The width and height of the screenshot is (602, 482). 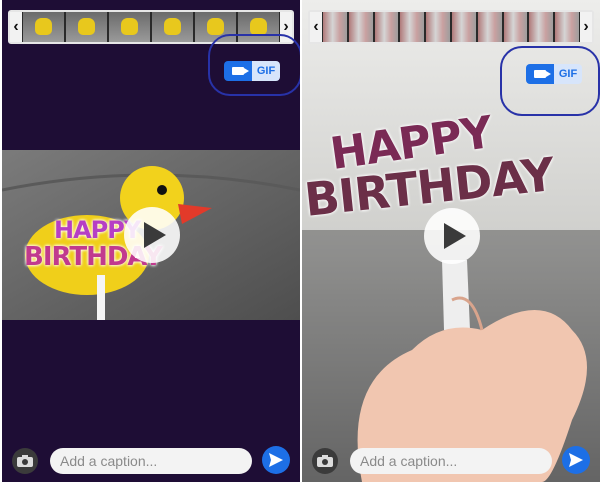 What do you see at coordinates (586, 27) in the screenshot?
I see `trim-end-handle: ›` at bounding box center [586, 27].